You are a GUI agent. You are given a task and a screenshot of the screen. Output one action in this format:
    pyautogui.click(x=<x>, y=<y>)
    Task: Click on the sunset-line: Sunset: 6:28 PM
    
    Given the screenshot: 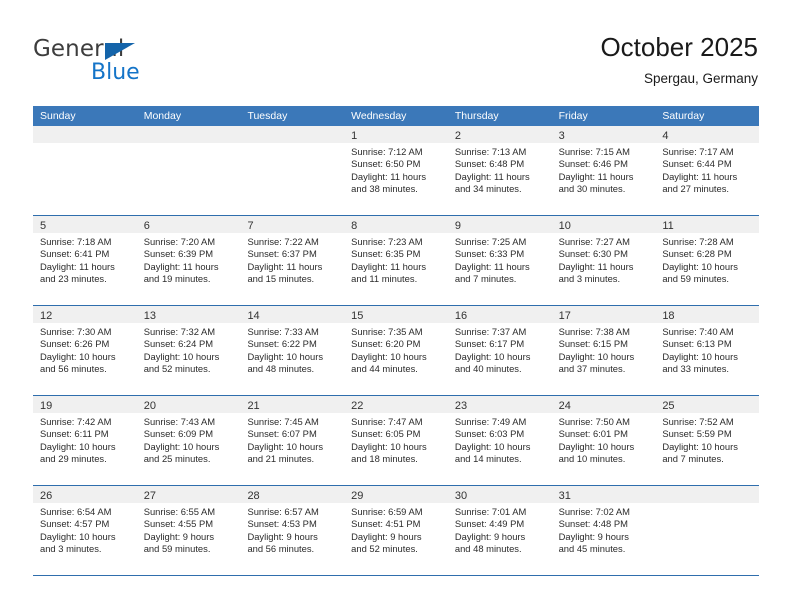 What is the action you would take?
    pyautogui.click(x=697, y=254)
    